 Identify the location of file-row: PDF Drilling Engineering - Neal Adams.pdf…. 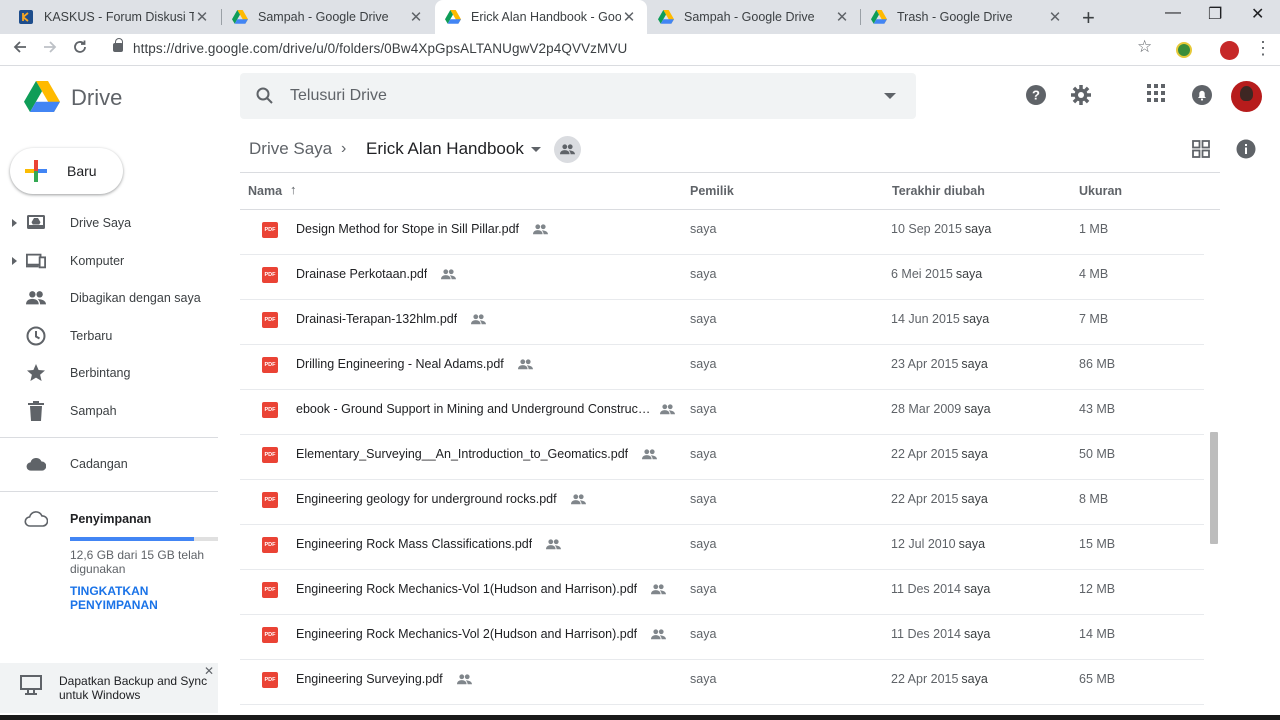
(722, 367).